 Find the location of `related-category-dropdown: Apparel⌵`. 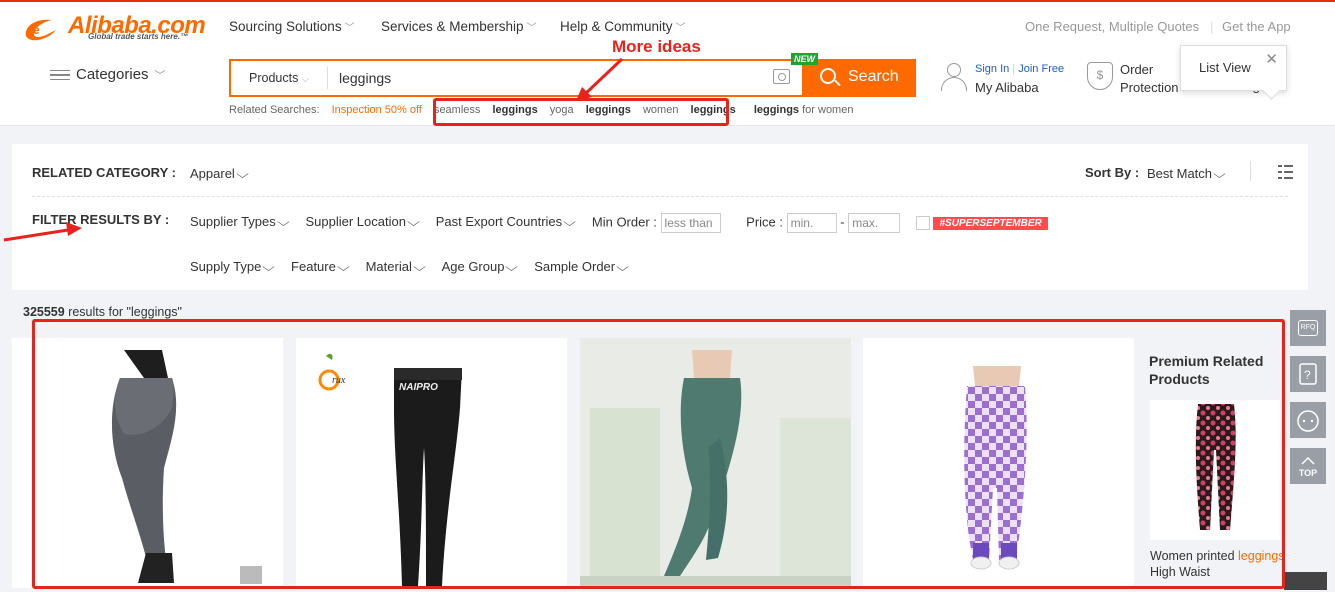

related-category-dropdown: Apparel⌵ is located at coordinates (225, 174).